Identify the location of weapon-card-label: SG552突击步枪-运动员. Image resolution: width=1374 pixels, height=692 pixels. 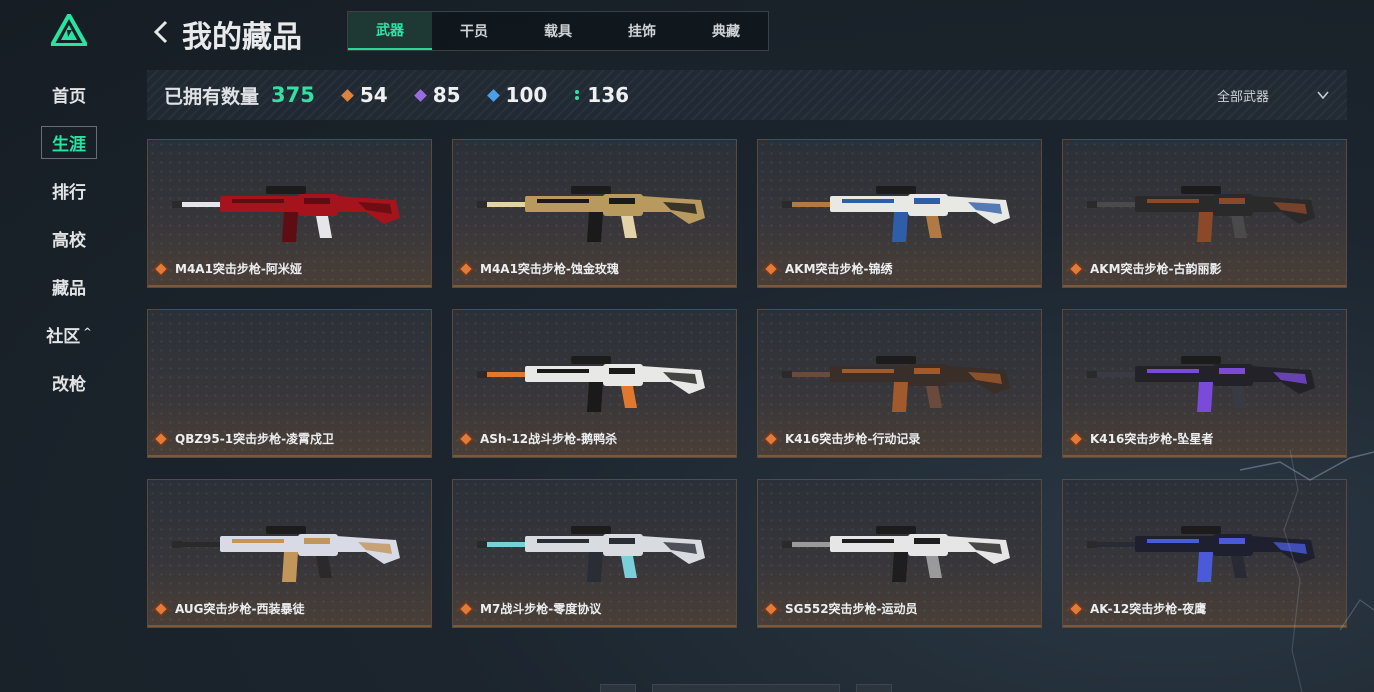
(841, 608).